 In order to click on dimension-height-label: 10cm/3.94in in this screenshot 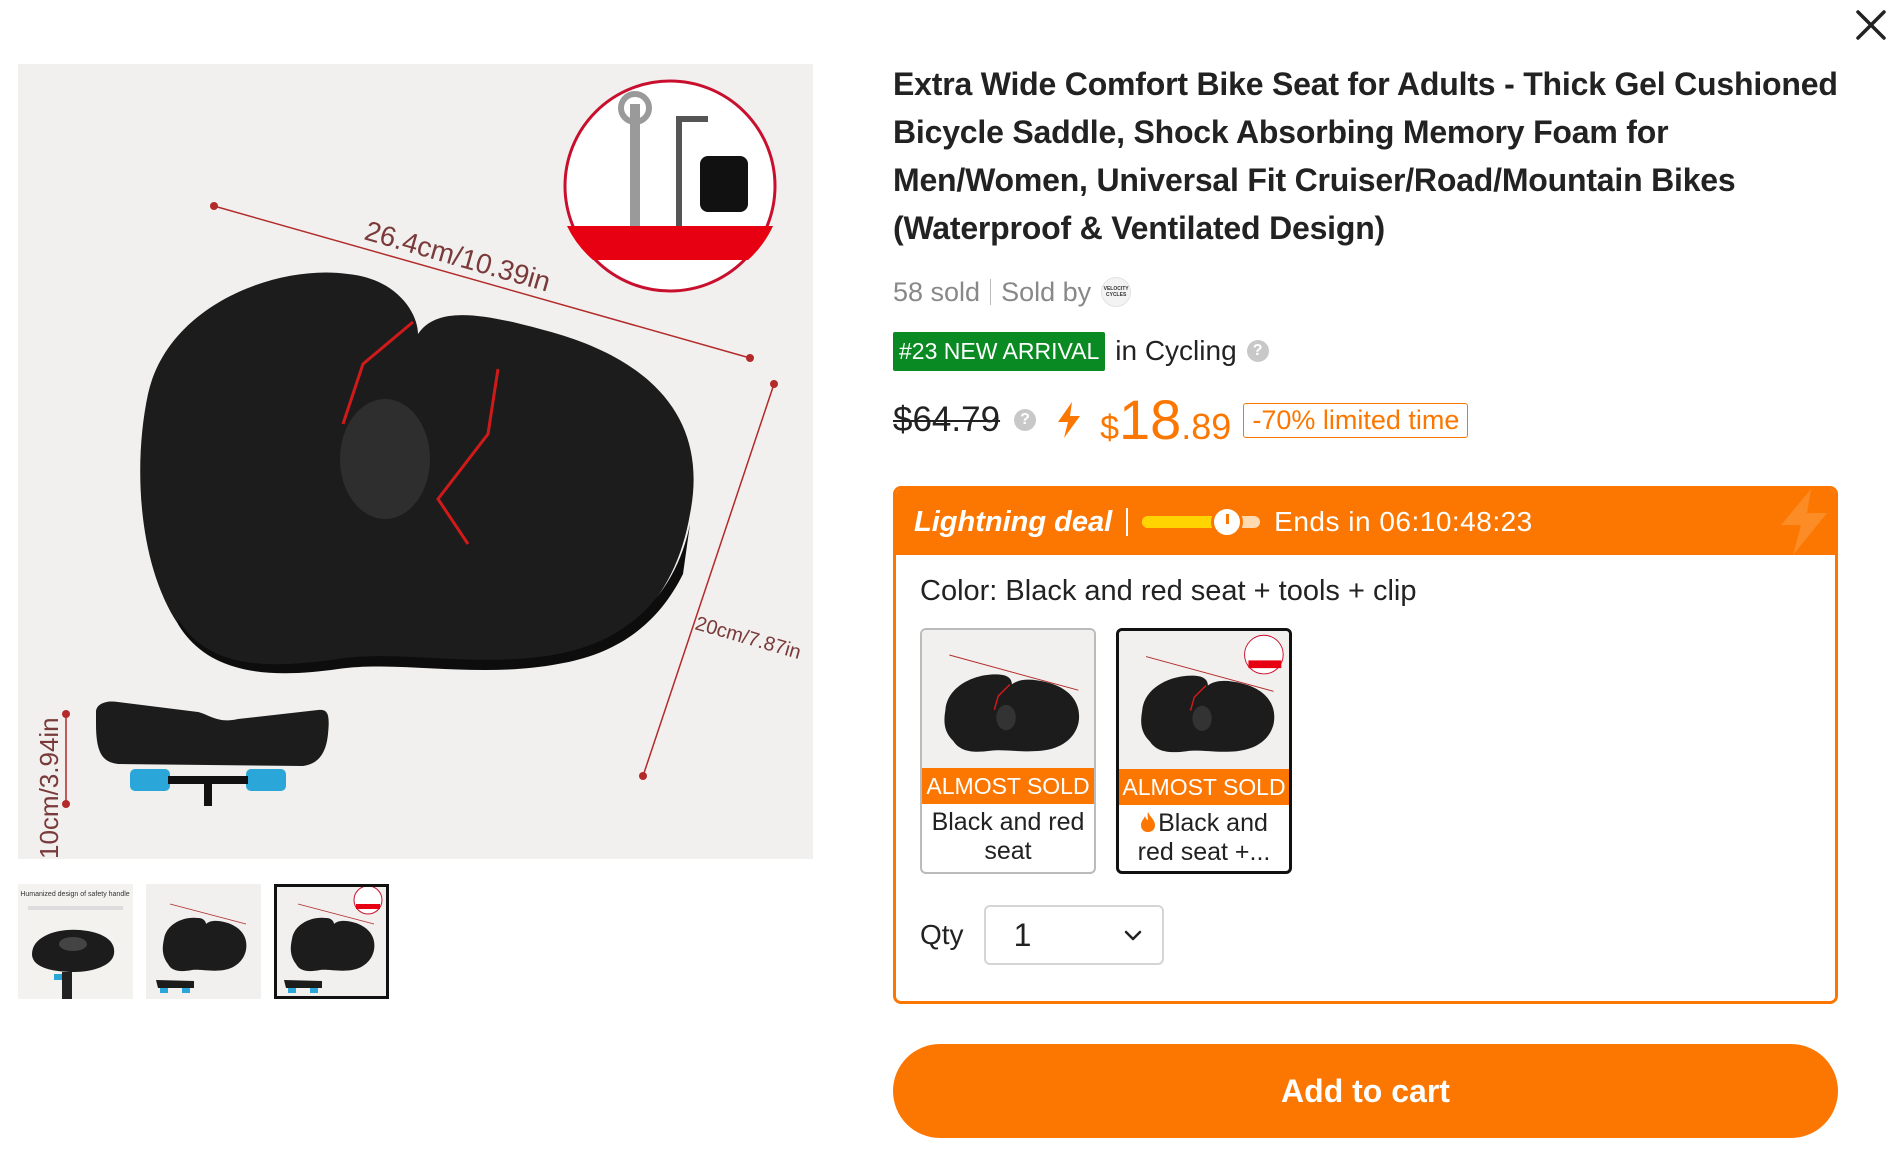, I will do `click(49, 788)`.